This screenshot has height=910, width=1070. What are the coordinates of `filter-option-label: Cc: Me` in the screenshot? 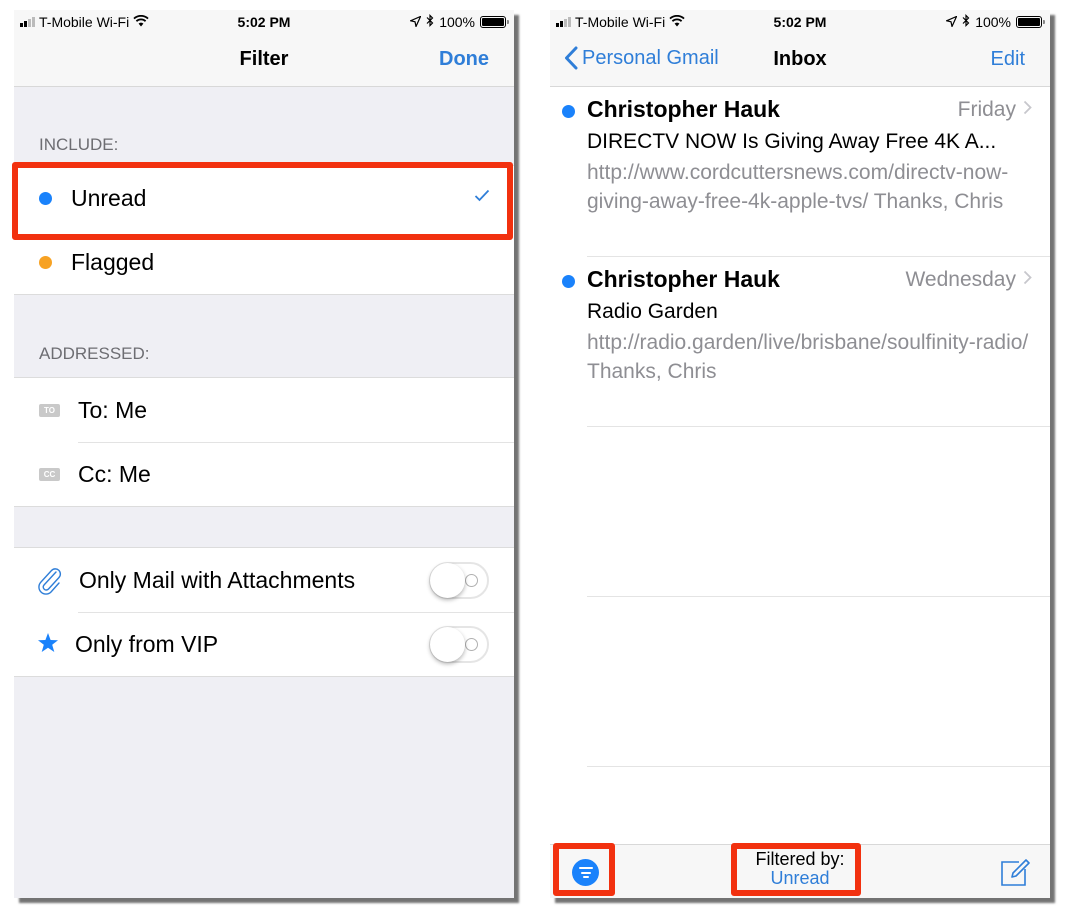 It's located at (114, 473).